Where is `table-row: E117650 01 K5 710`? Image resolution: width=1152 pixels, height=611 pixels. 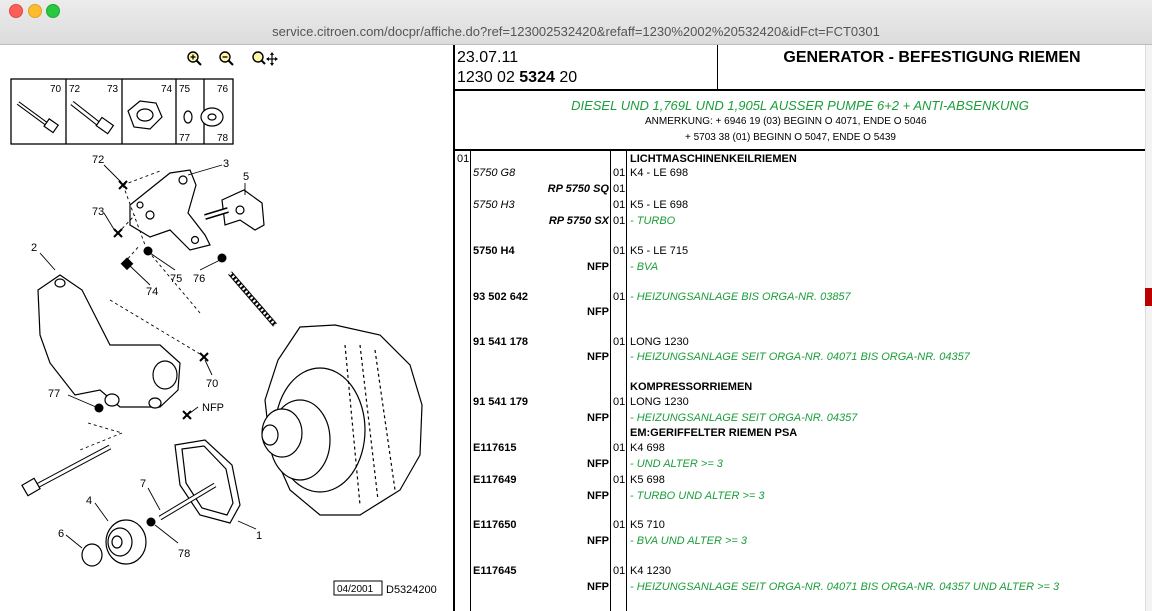
table-row: E117650 01 K5 710 is located at coordinates (800, 526).